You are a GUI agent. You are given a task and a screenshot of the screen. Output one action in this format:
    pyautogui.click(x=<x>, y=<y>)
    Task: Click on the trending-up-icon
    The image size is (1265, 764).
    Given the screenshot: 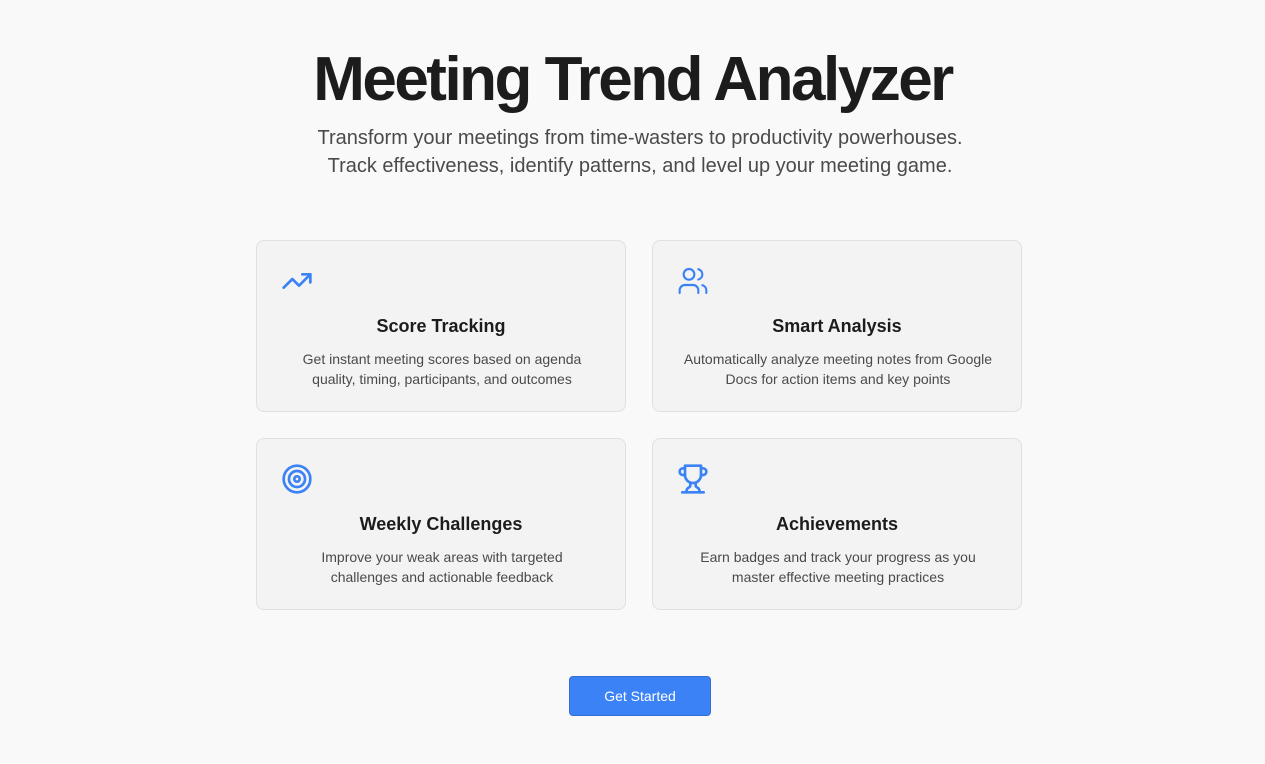 What is the action you would take?
    pyautogui.click(x=297, y=281)
    